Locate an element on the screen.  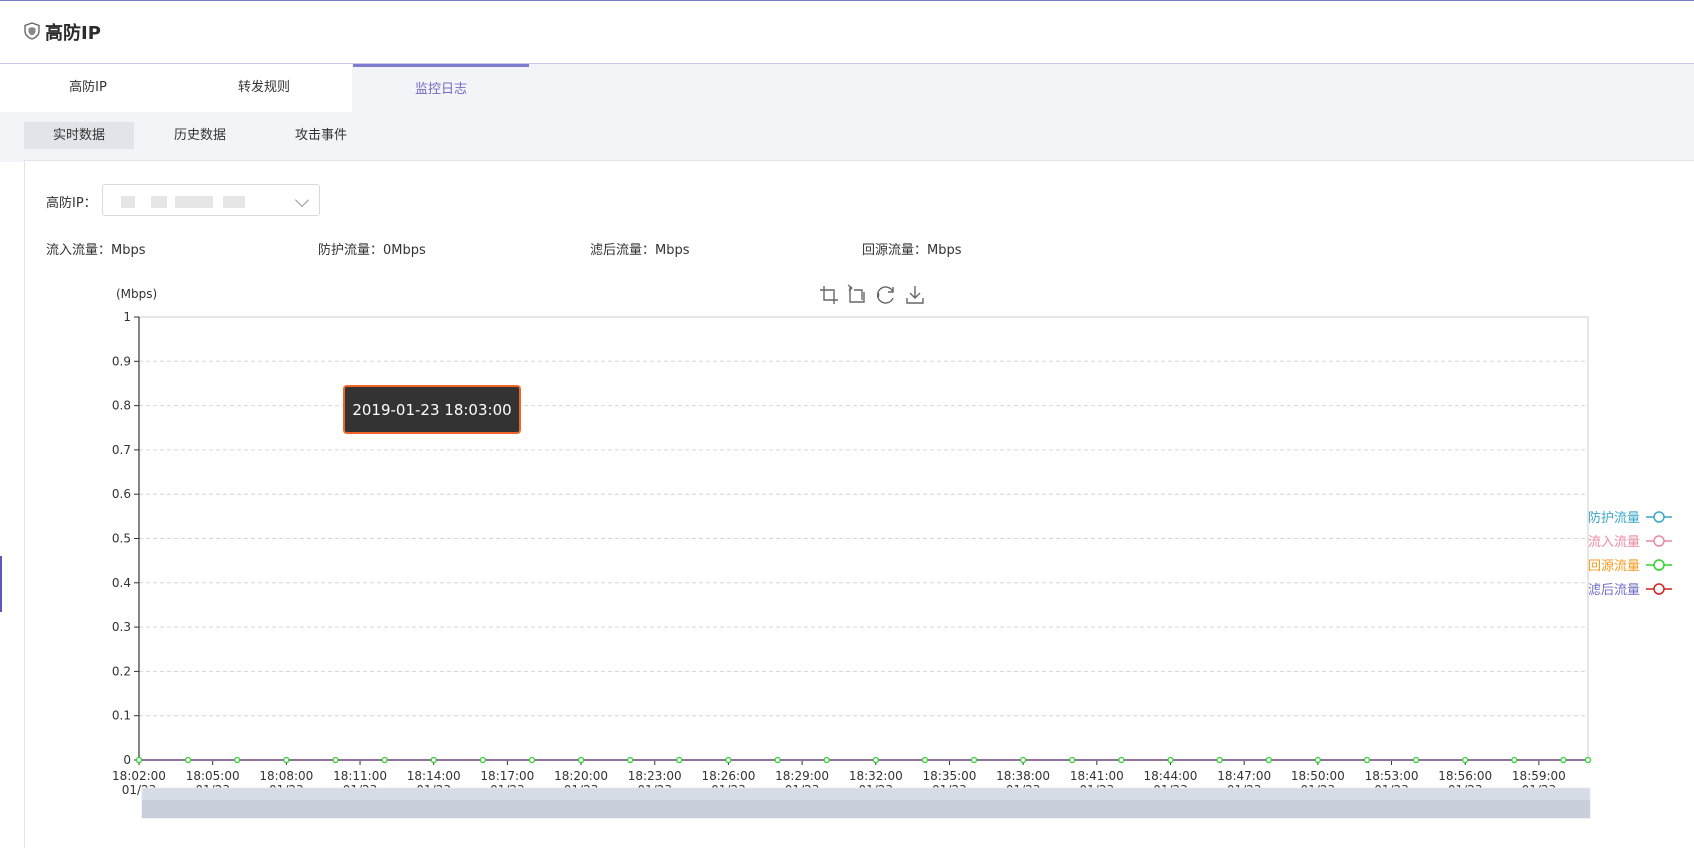
subtab-history-data: 历史数据 is located at coordinates (200, 135).